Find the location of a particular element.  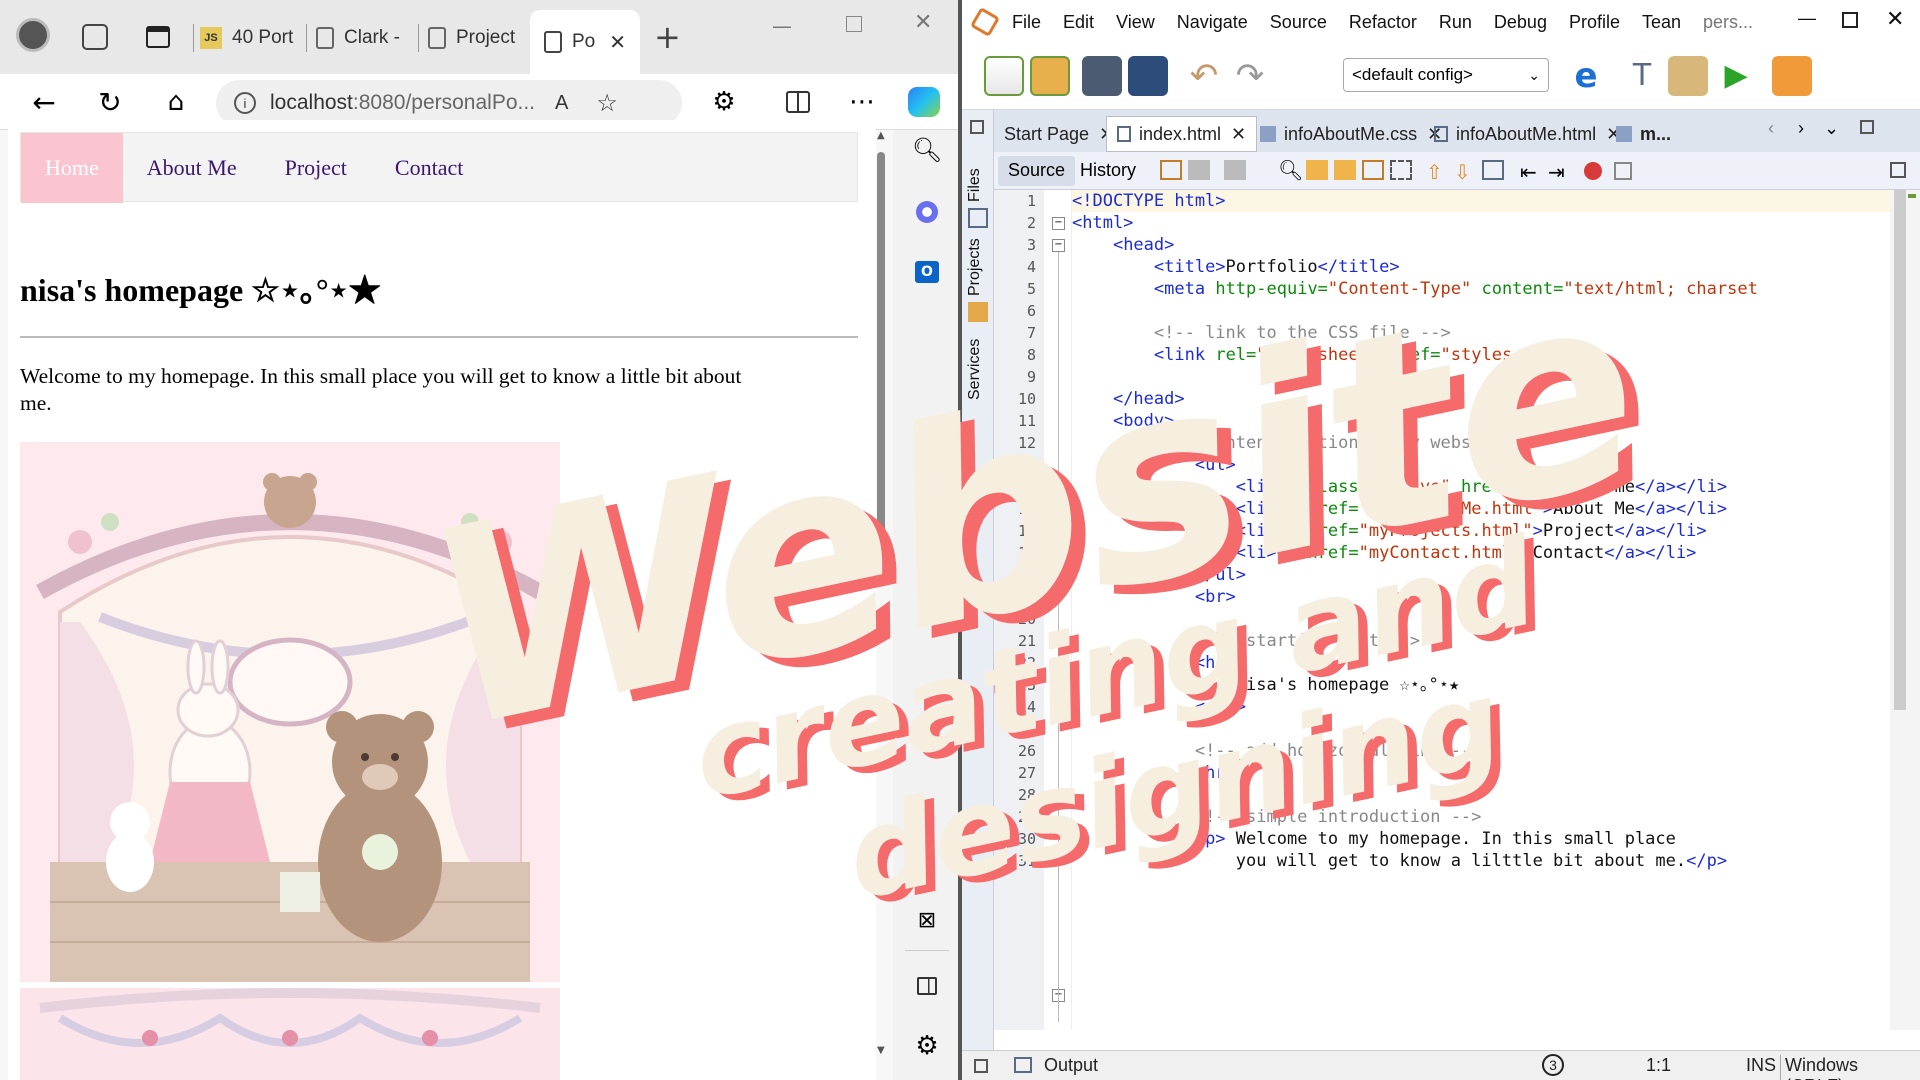

browser-tab-clark: Clark - is located at coordinates (364, 38).